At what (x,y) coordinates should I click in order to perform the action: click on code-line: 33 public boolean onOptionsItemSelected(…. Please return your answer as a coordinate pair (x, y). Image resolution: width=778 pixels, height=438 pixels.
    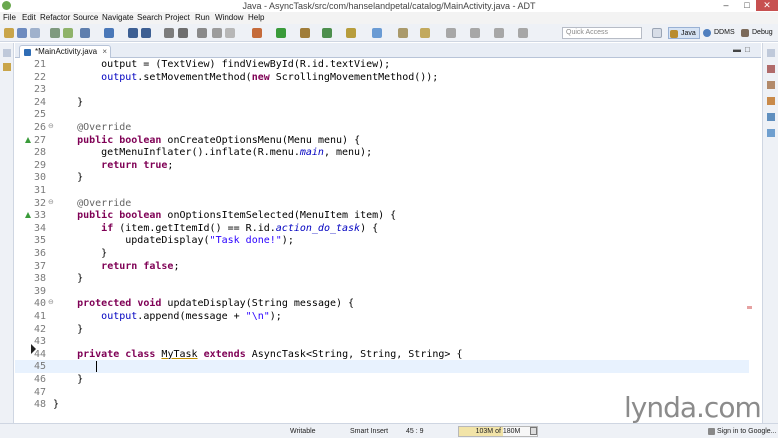
    Looking at the image, I should click on (382, 215).